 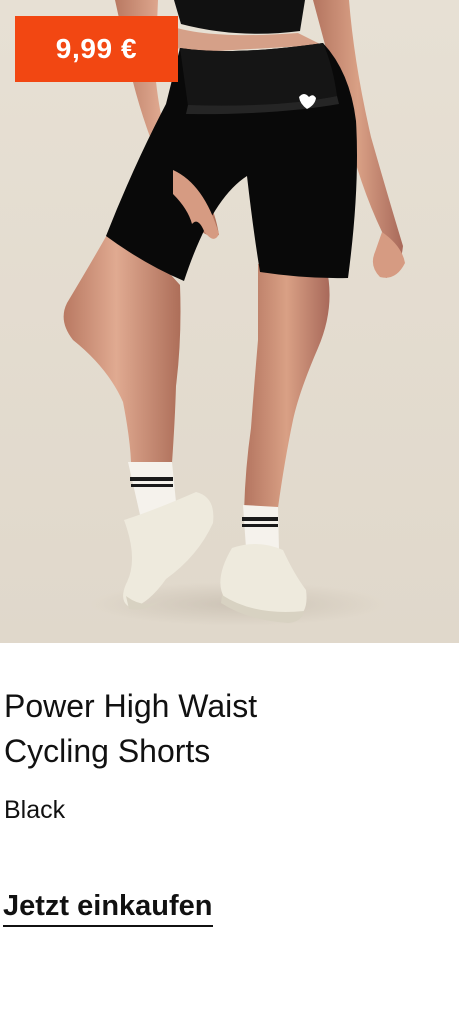 I want to click on shop-now-link: Jetzt einkaufen, so click(x=108, y=907).